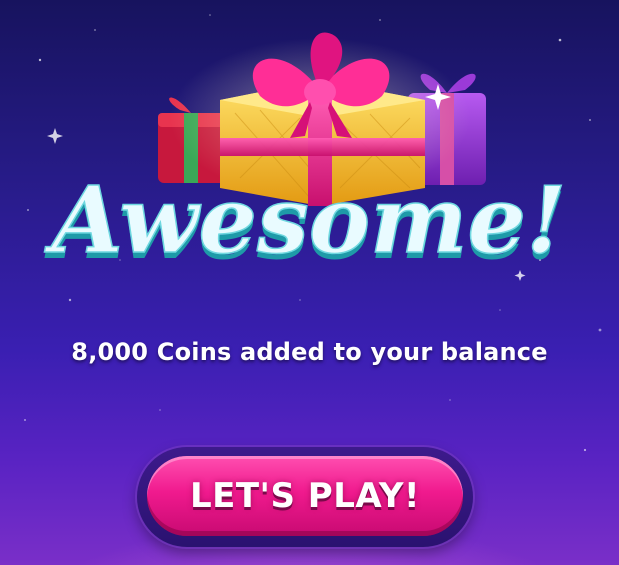 This screenshot has width=619, height=565. What do you see at coordinates (309, 352) in the screenshot?
I see `reward-message: 8,000 Coins added to your balance` at bounding box center [309, 352].